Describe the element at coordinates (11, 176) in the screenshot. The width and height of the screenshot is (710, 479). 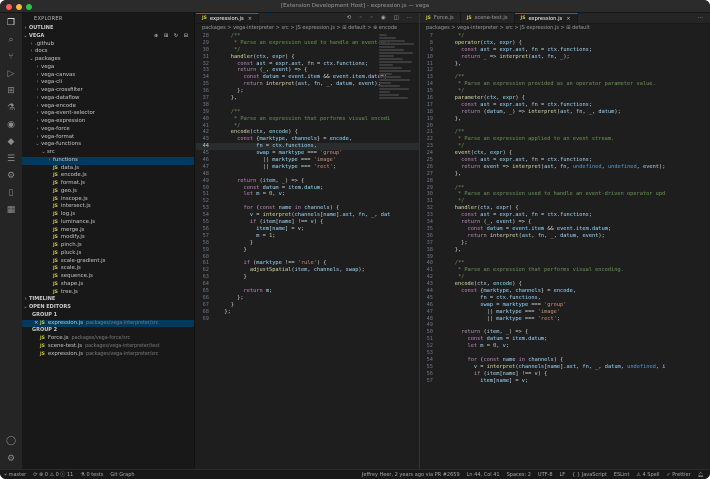
I see `remote-icon: ⚙` at that location.